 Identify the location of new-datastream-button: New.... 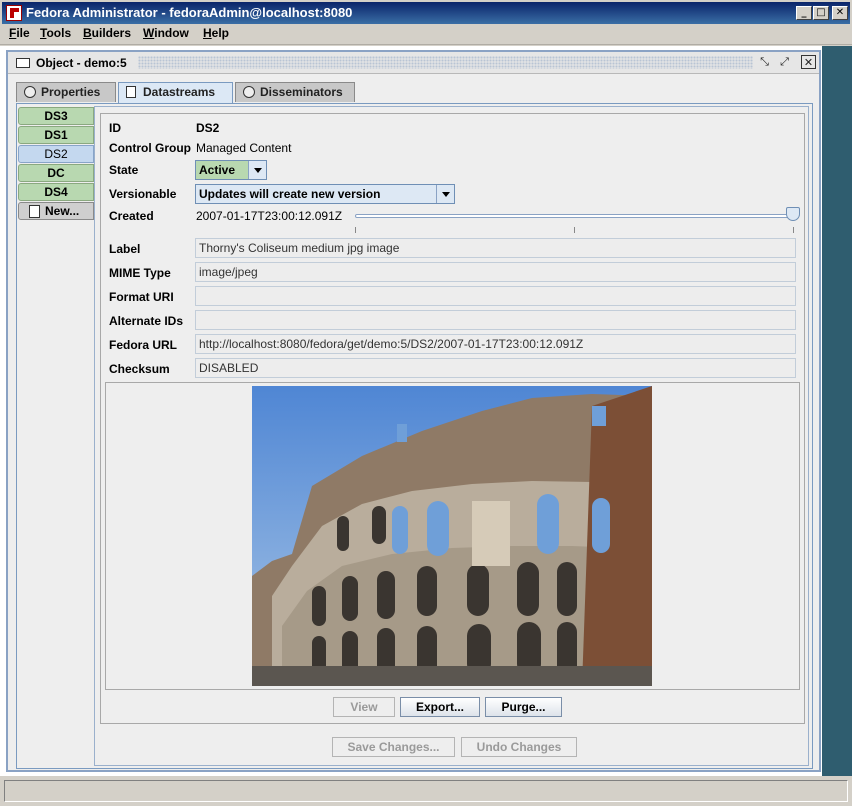
(56, 211).